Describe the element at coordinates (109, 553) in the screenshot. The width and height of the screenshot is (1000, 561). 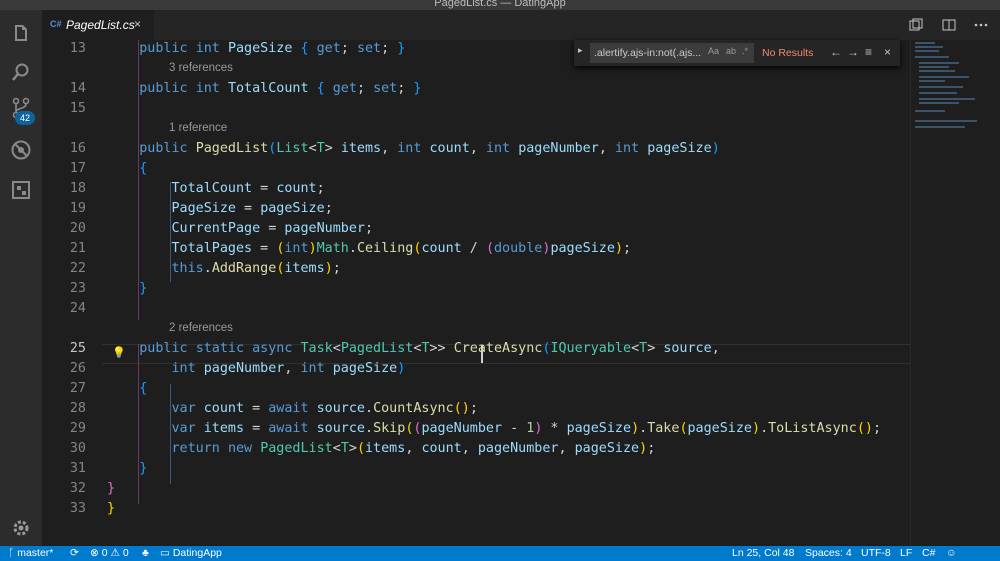
I see `problems-indicator: ⊗ 0 ⚠ 0` at that location.